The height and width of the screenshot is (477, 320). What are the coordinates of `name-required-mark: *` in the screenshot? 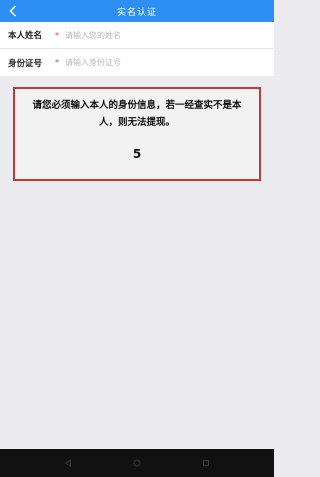 It's located at (57, 35).